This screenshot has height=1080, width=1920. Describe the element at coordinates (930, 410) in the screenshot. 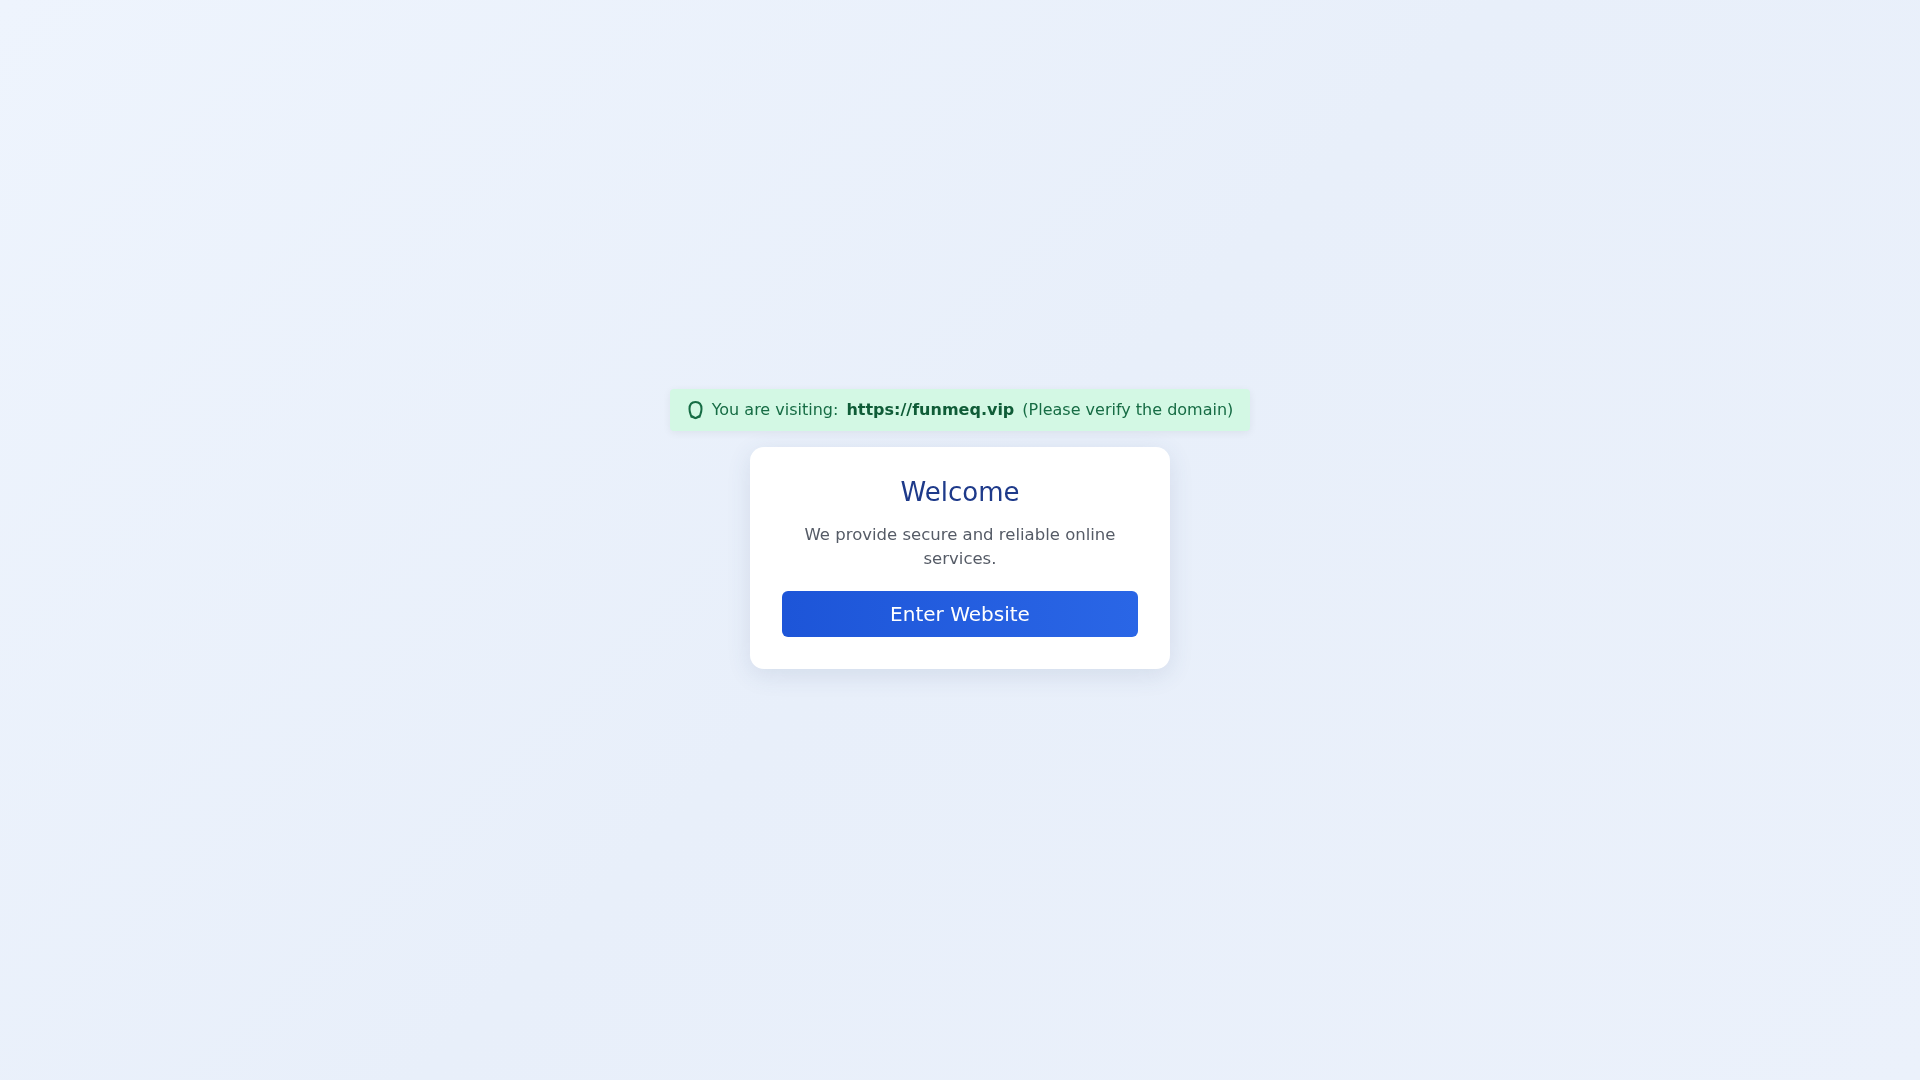

I see `domain-text: https://funmeq.vip` at that location.